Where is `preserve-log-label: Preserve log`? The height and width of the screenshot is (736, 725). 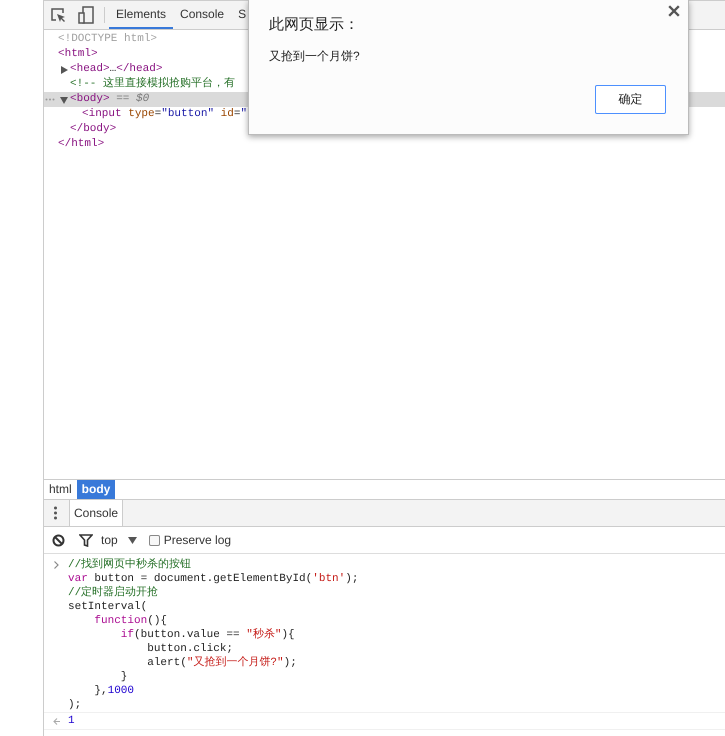
preserve-log-label: Preserve log is located at coordinates (198, 540).